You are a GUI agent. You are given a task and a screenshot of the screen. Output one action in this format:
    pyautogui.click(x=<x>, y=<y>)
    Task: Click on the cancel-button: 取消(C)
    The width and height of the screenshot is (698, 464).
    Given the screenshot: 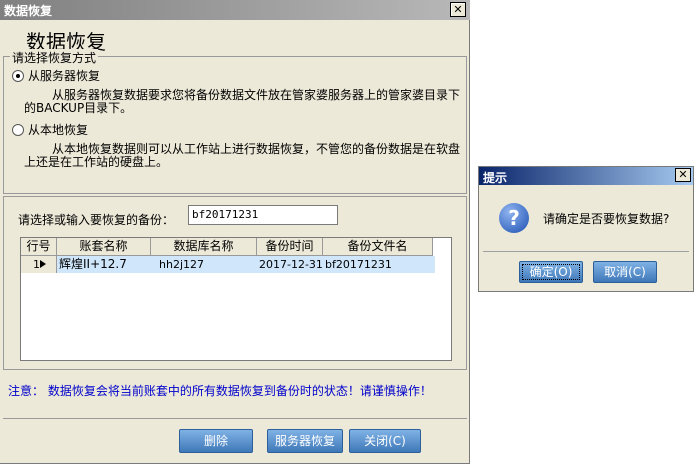 What is the action you would take?
    pyautogui.click(x=625, y=272)
    